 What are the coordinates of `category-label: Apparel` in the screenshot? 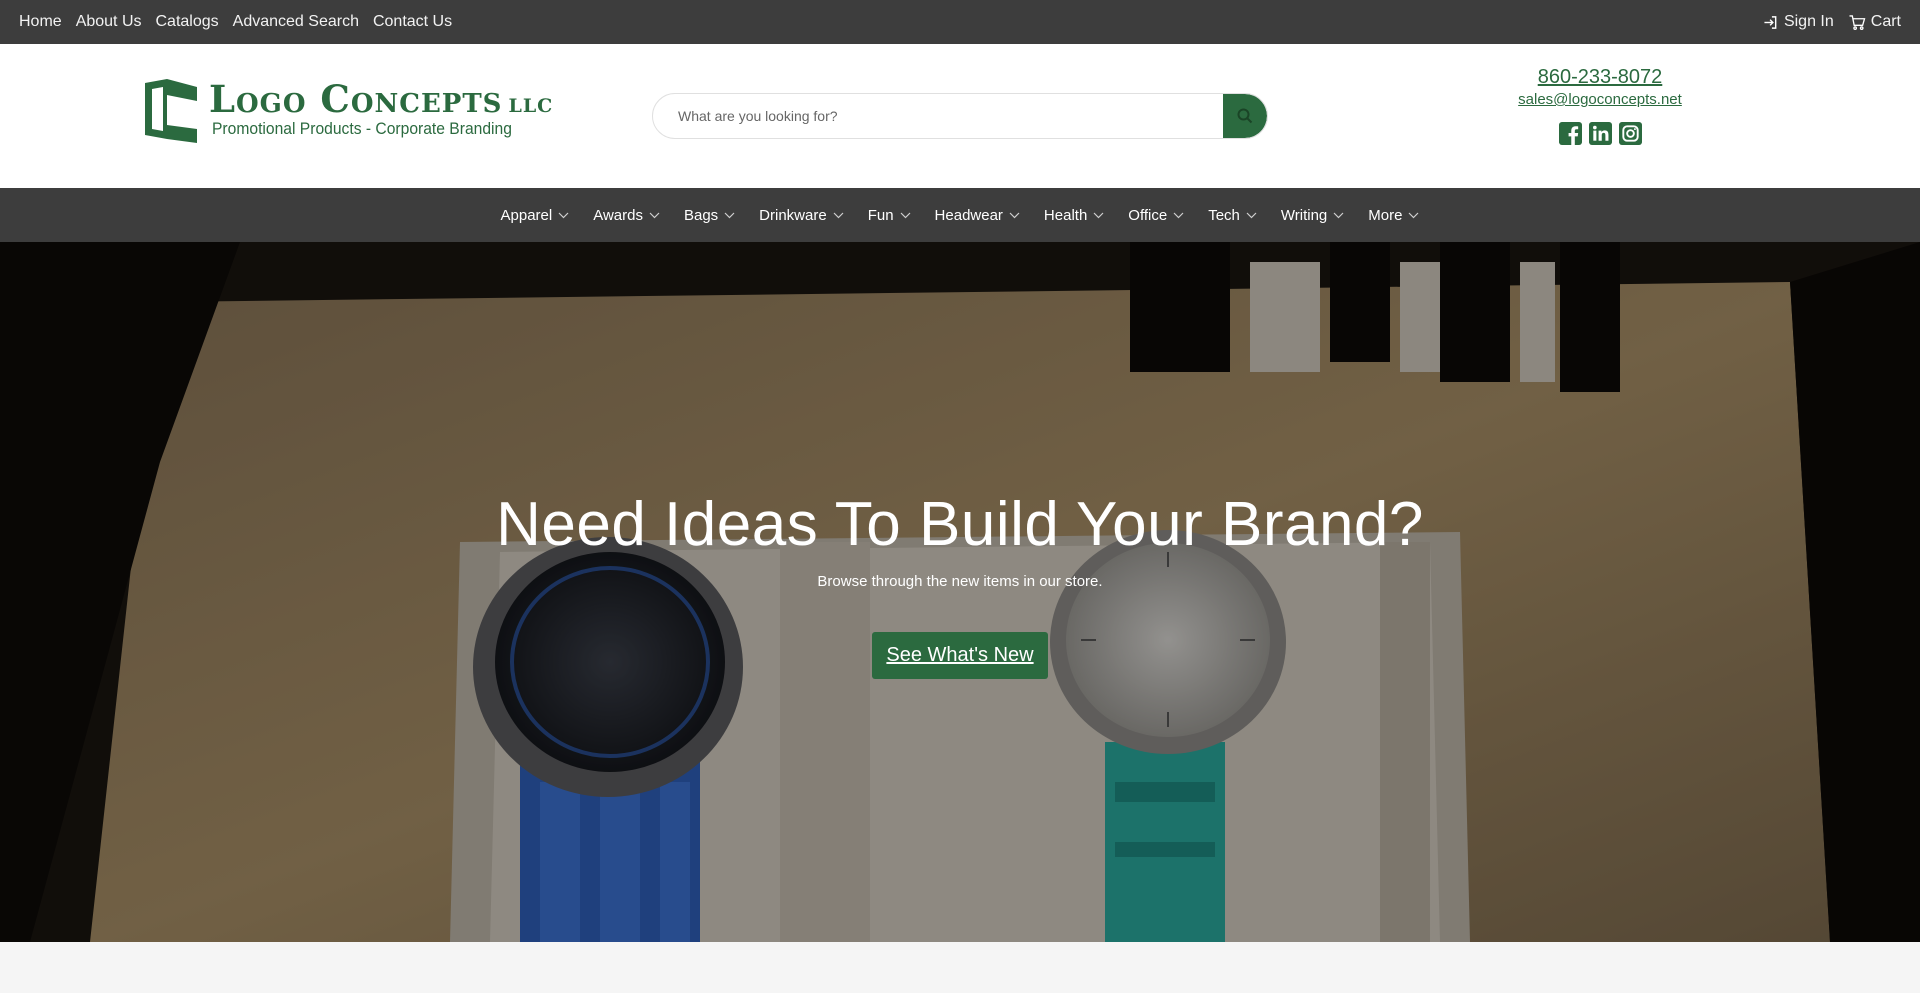 It's located at (526, 215).